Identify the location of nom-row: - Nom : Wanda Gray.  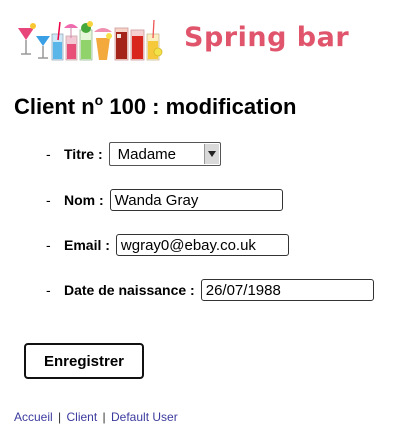
(164, 200).